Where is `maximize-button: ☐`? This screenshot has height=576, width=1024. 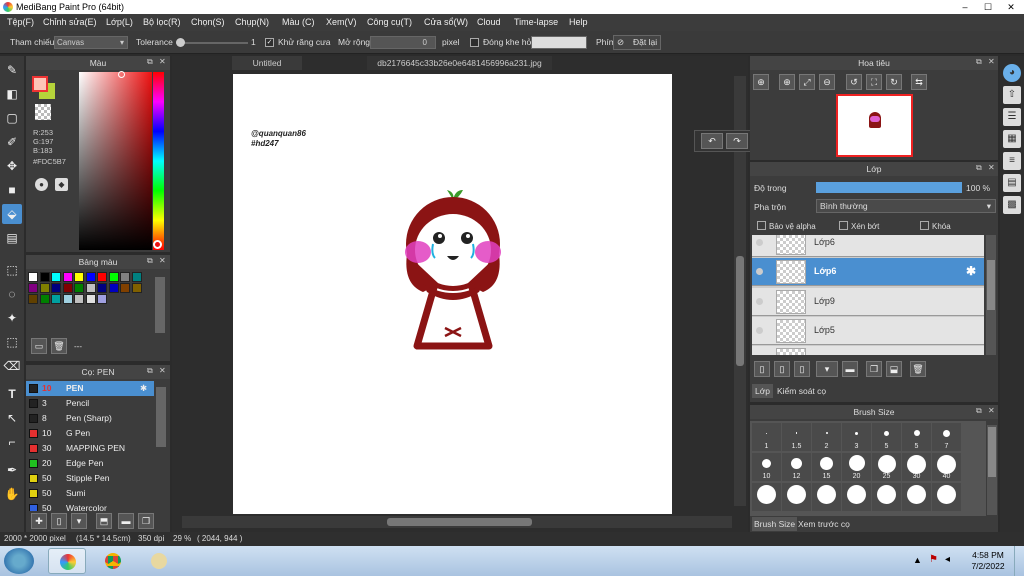
maximize-button: ☐ is located at coordinates (988, 7).